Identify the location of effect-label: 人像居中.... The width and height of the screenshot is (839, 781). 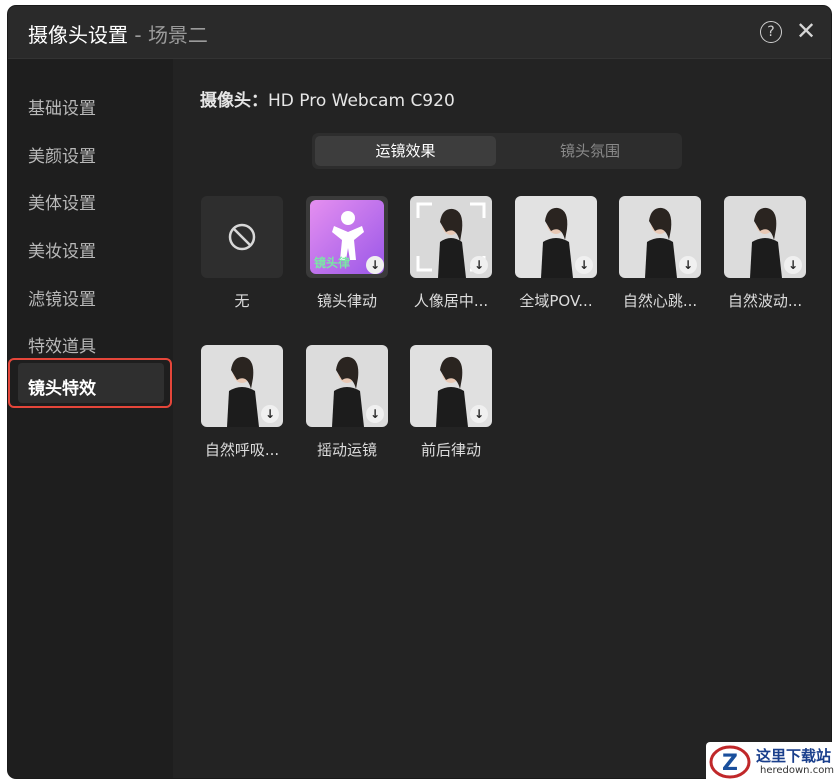
(451, 301).